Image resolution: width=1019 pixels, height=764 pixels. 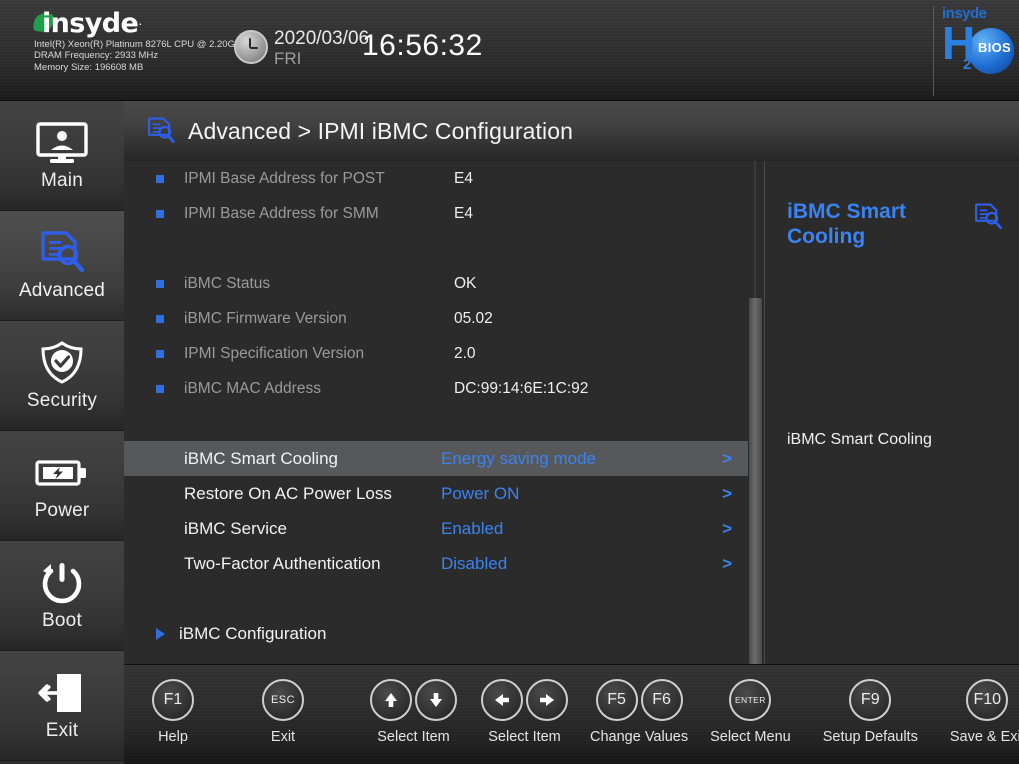 I want to click on info-label: IPMI Base Address for POST, so click(x=284, y=178).